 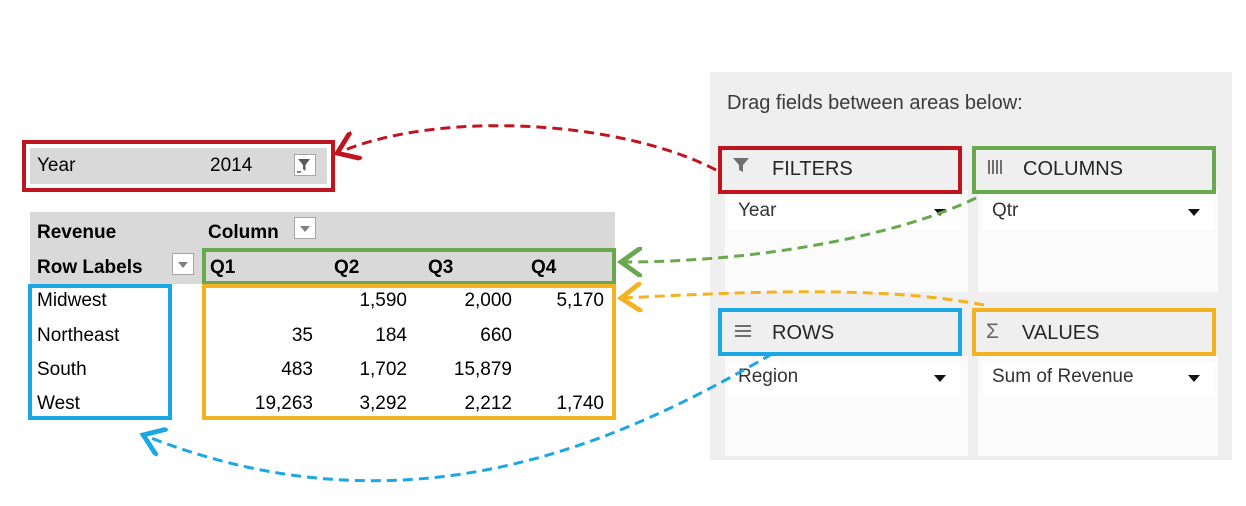 What do you see at coordinates (804, 298) in the screenshot?
I see `values-arrow` at bounding box center [804, 298].